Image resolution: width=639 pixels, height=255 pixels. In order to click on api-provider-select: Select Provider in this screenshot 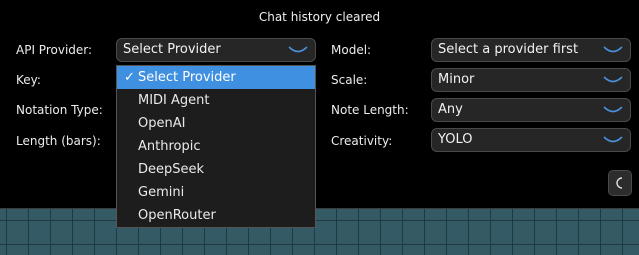, I will do `click(216, 50)`.